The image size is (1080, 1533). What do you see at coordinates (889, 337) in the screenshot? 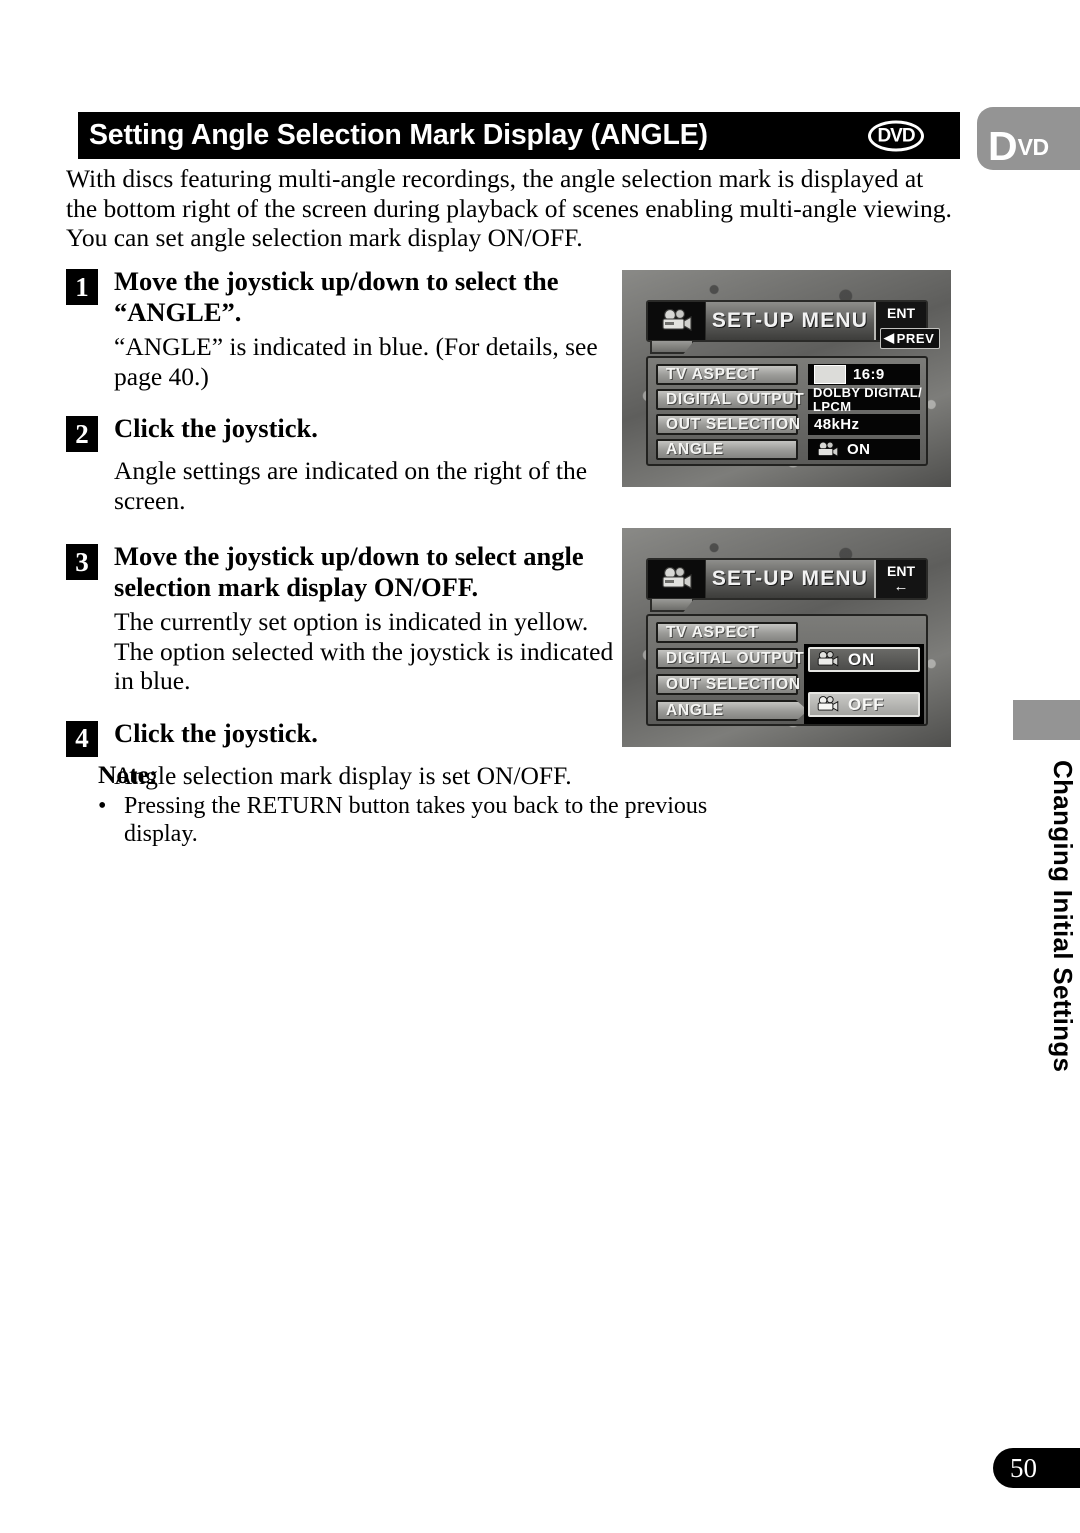
I see `prev-arrow-icon: ◀` at bounding box center [889, 337].